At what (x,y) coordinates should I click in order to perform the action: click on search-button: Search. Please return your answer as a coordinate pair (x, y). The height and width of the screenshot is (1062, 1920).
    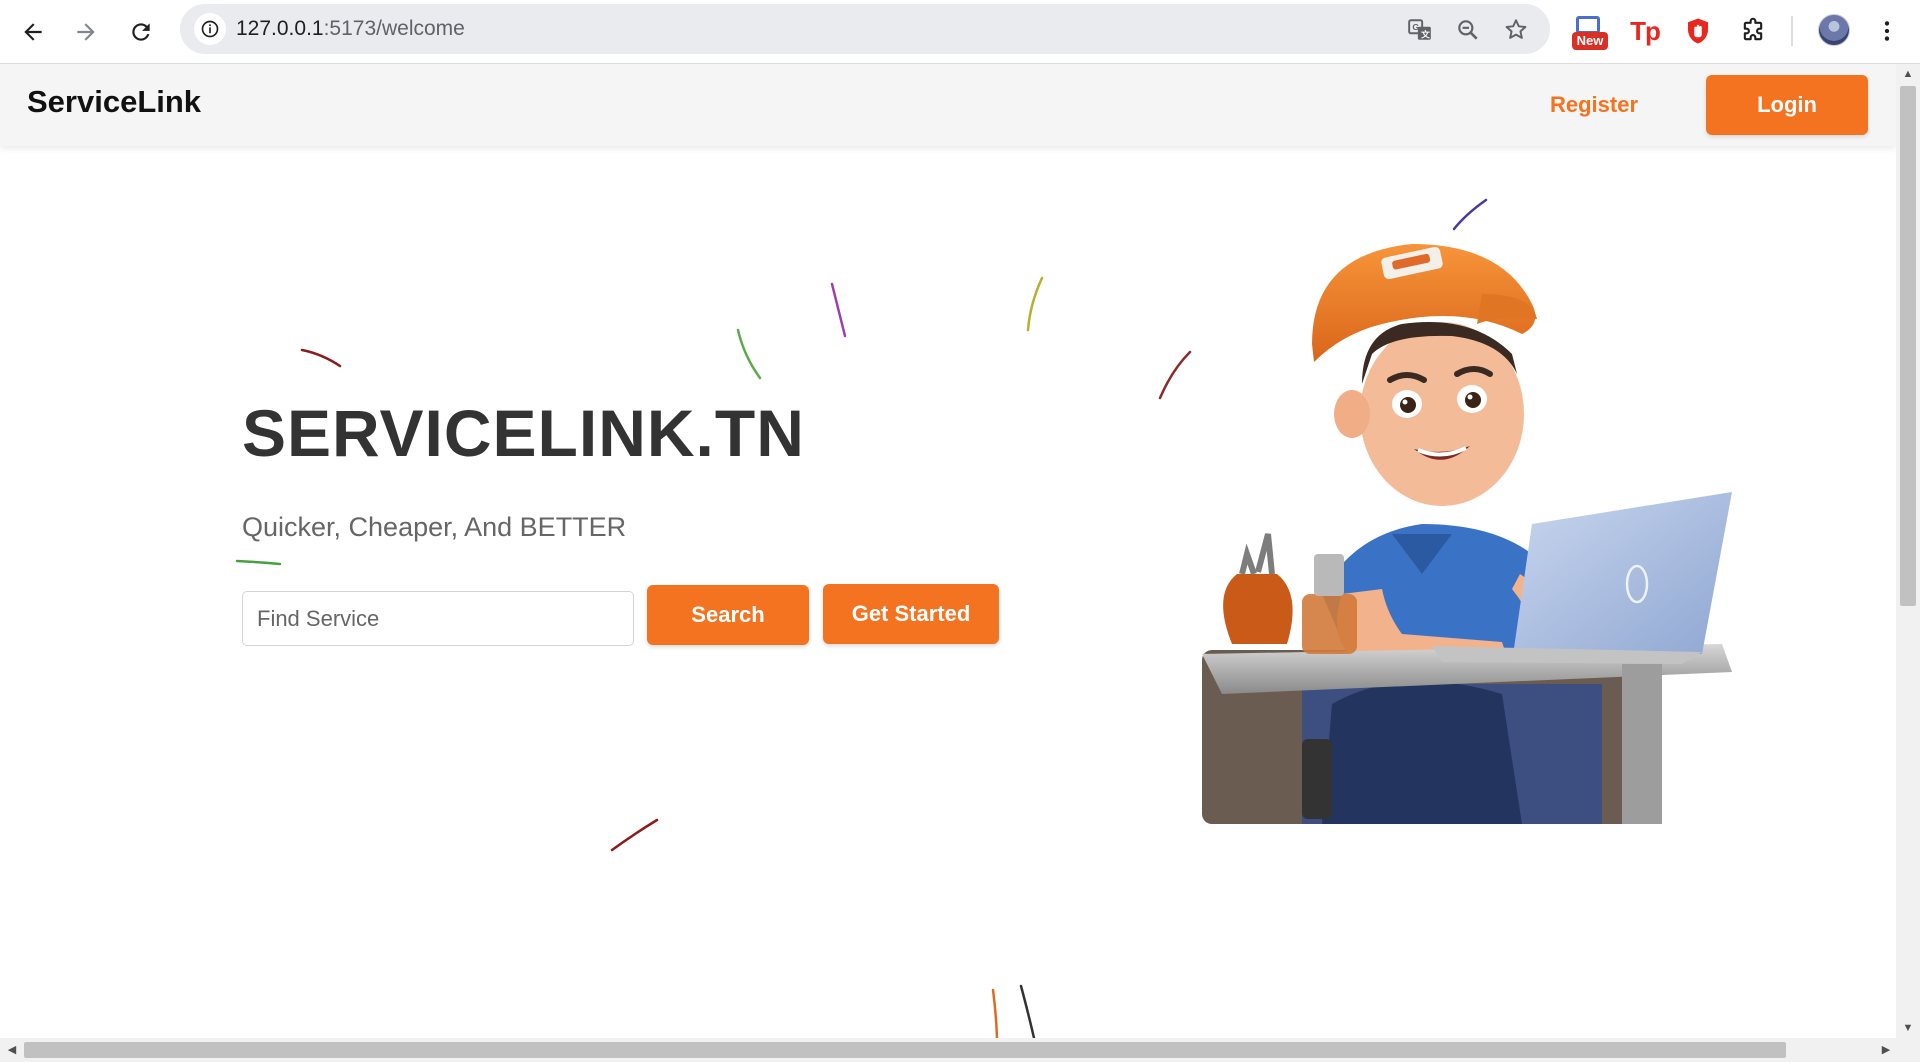
    Looking at the image, I should click on (728, 615).